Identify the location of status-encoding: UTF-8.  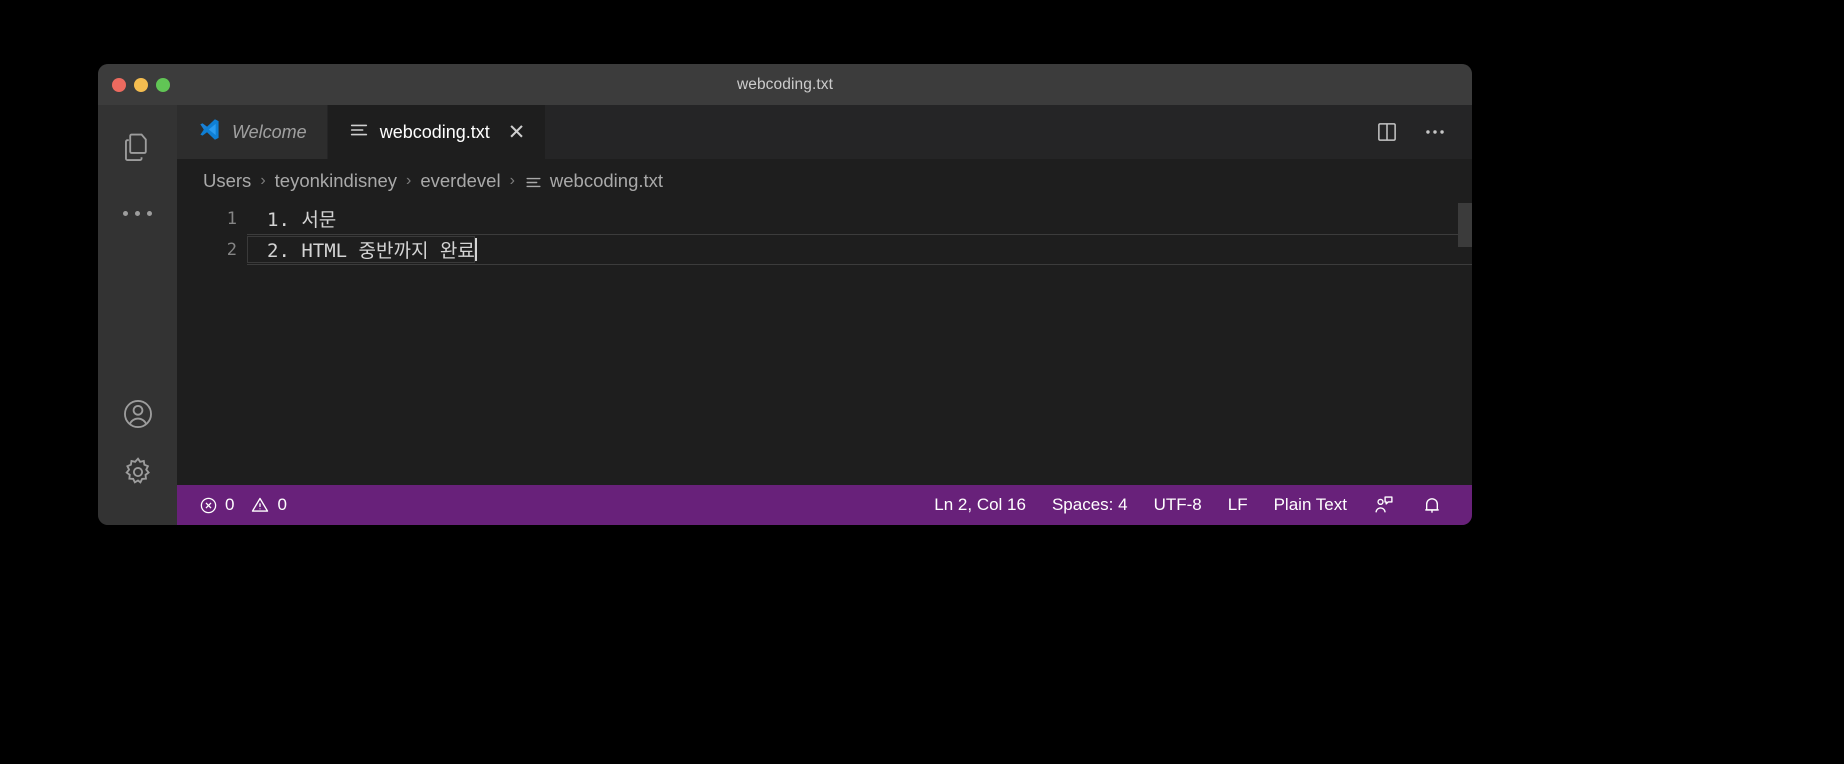
(1178, 505).